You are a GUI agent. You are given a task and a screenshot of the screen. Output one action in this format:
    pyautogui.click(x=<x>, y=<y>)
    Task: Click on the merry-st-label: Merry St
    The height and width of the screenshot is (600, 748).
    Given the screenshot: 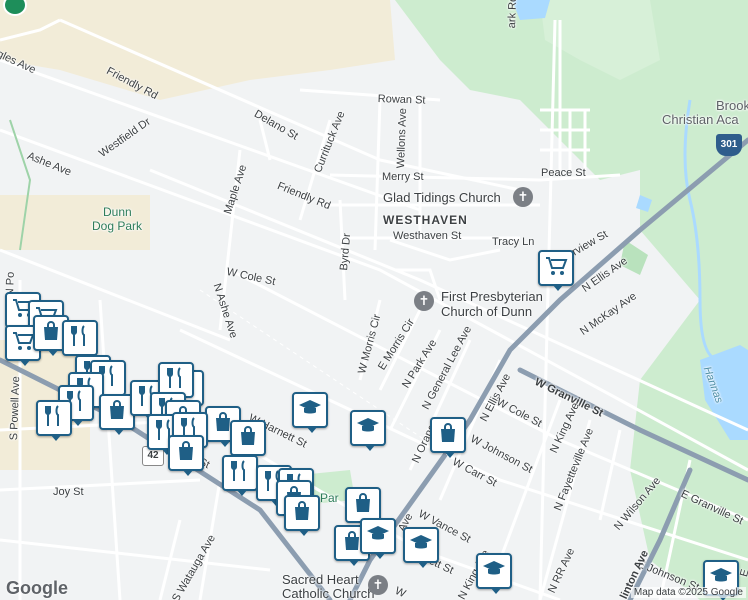 What is the action you would take?
    pyautogui.click(x=403, y=177)
    